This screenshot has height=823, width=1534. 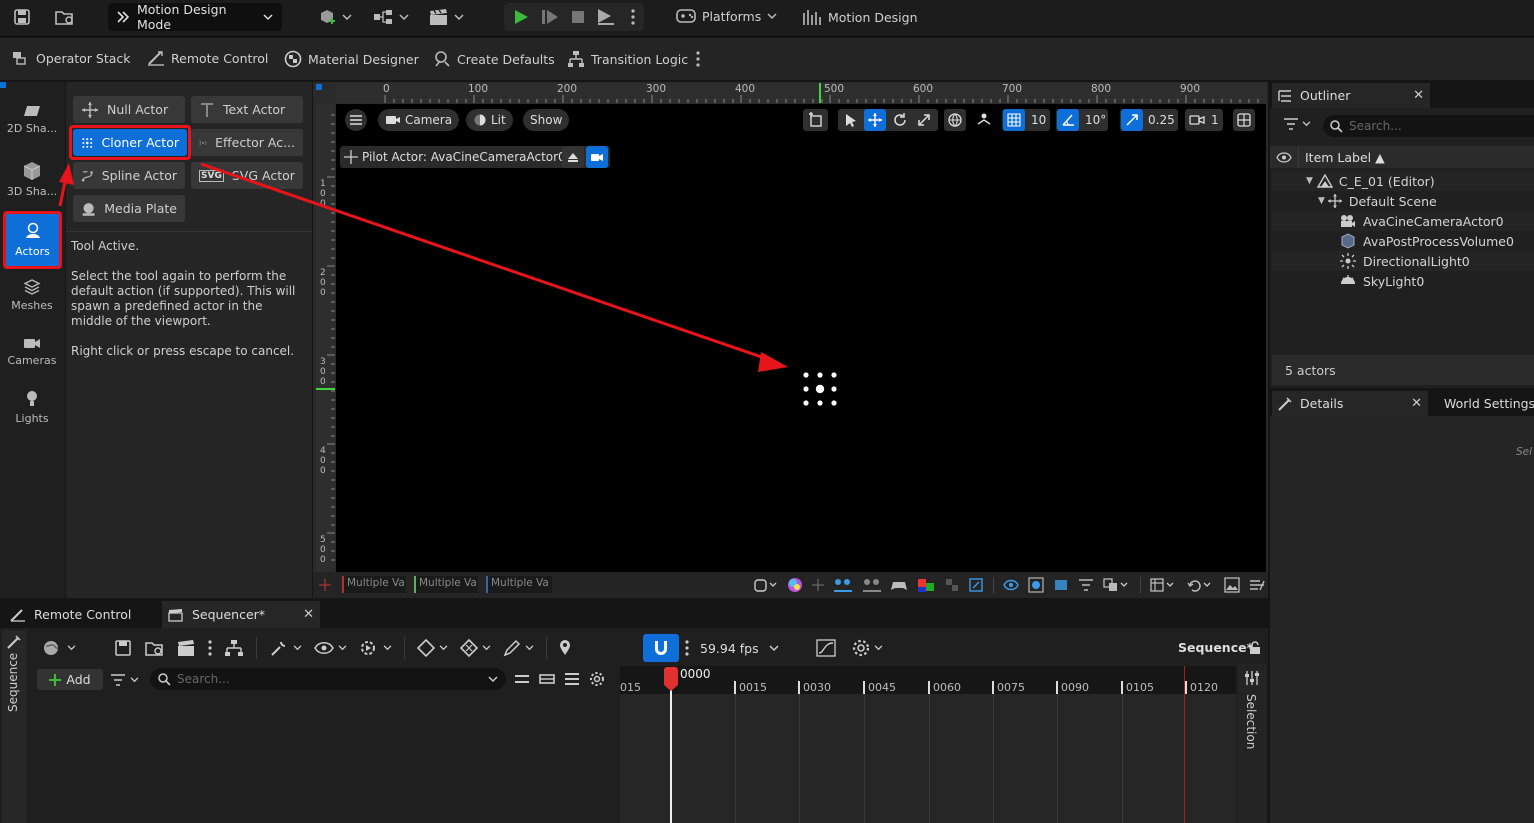 What do you see at coordinates (351, 59) in the screenshot?
I see `material-designer-button: Material Designer` at bounding box center [351, 59].